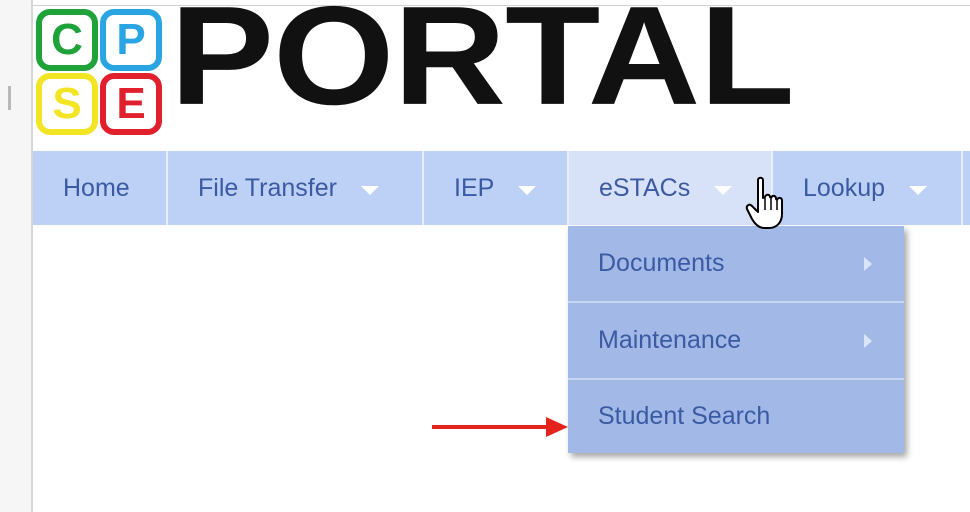  I want to click on nav-item-label: Home, so click(96, 187).